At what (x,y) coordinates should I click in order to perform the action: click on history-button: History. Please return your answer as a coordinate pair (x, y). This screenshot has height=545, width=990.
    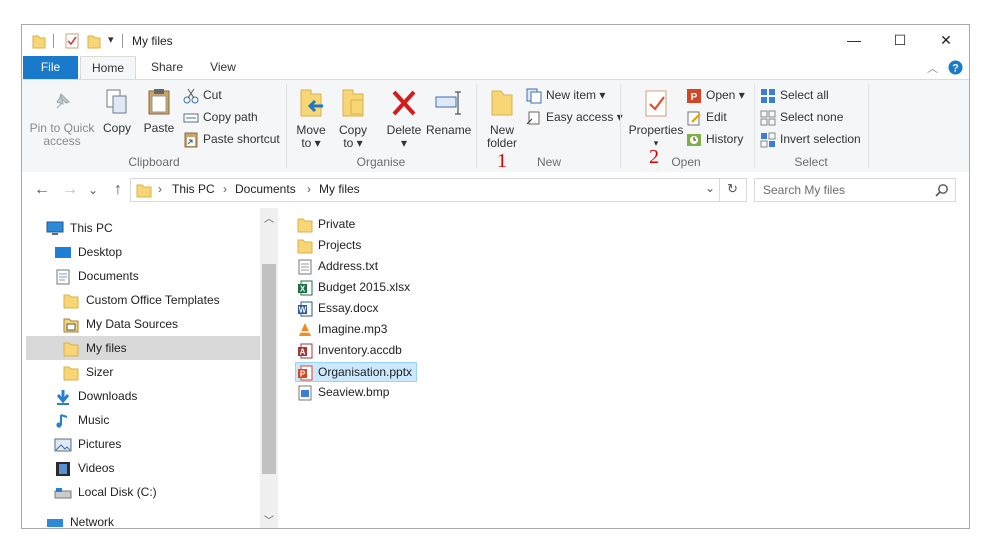
    Looking at the image, I should click on (714, 139).